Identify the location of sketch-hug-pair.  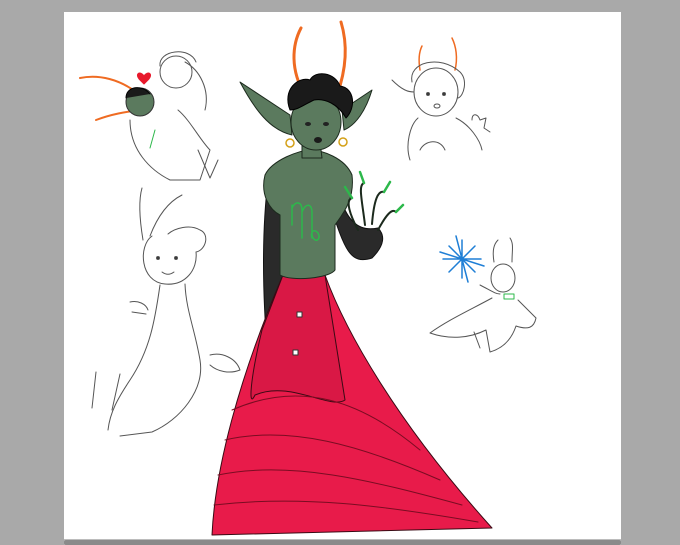
(149, 116).